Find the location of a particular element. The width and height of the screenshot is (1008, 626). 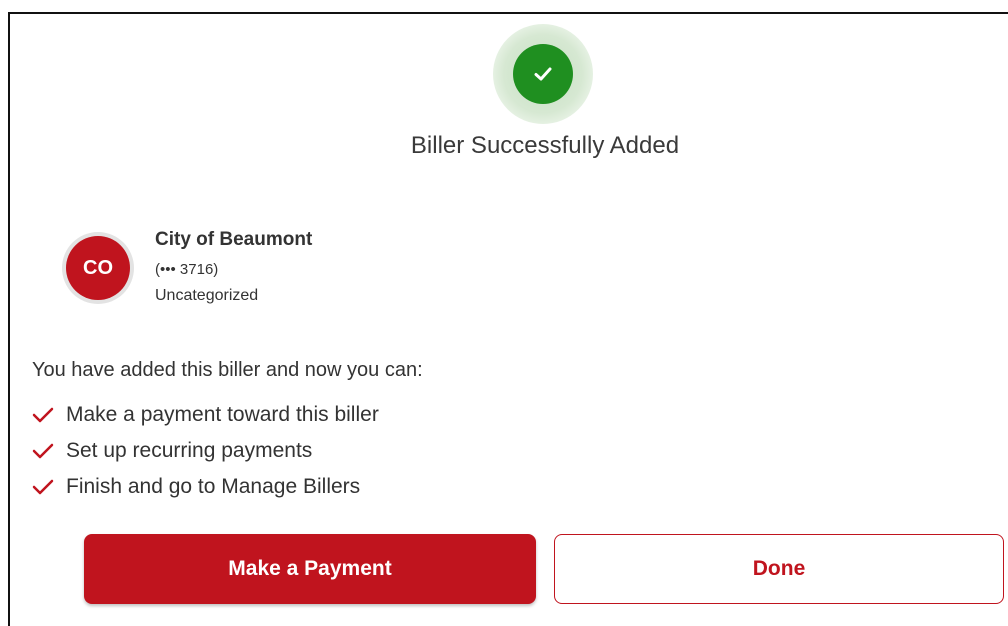

capability-item: Finish and go to Manage Billers is located at coordinates (205, 487).